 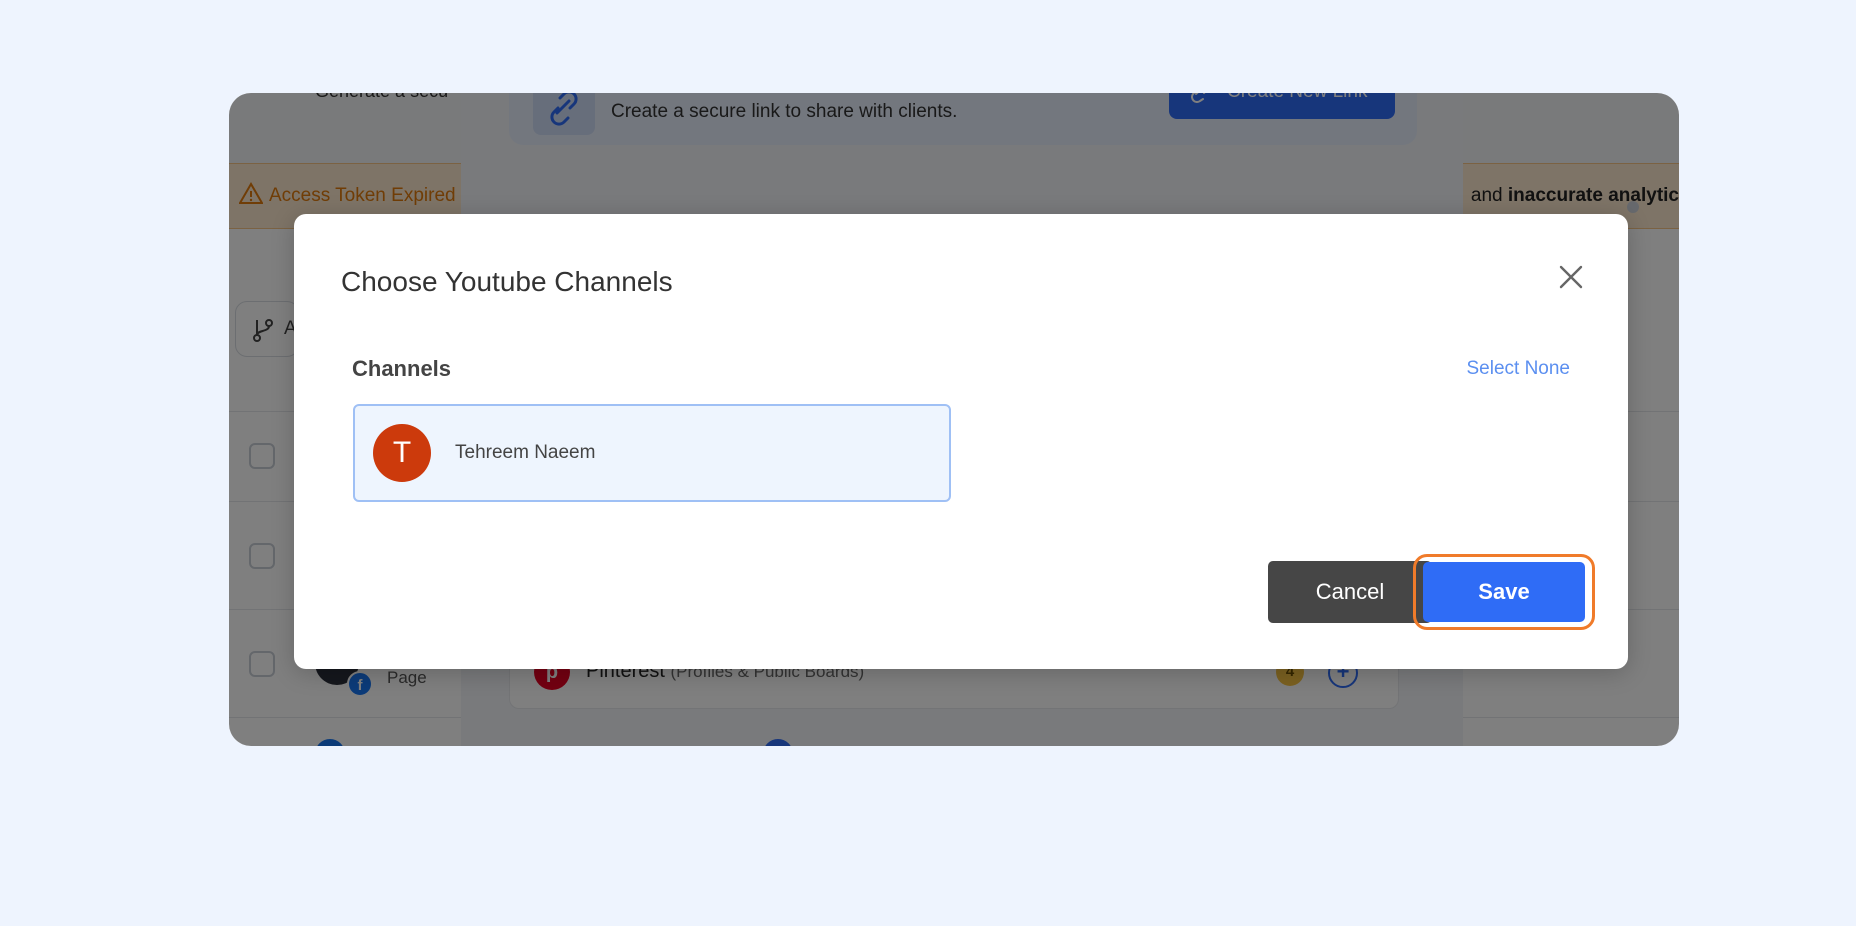 I want to click on avatar: T, so click(x=402, y=453).